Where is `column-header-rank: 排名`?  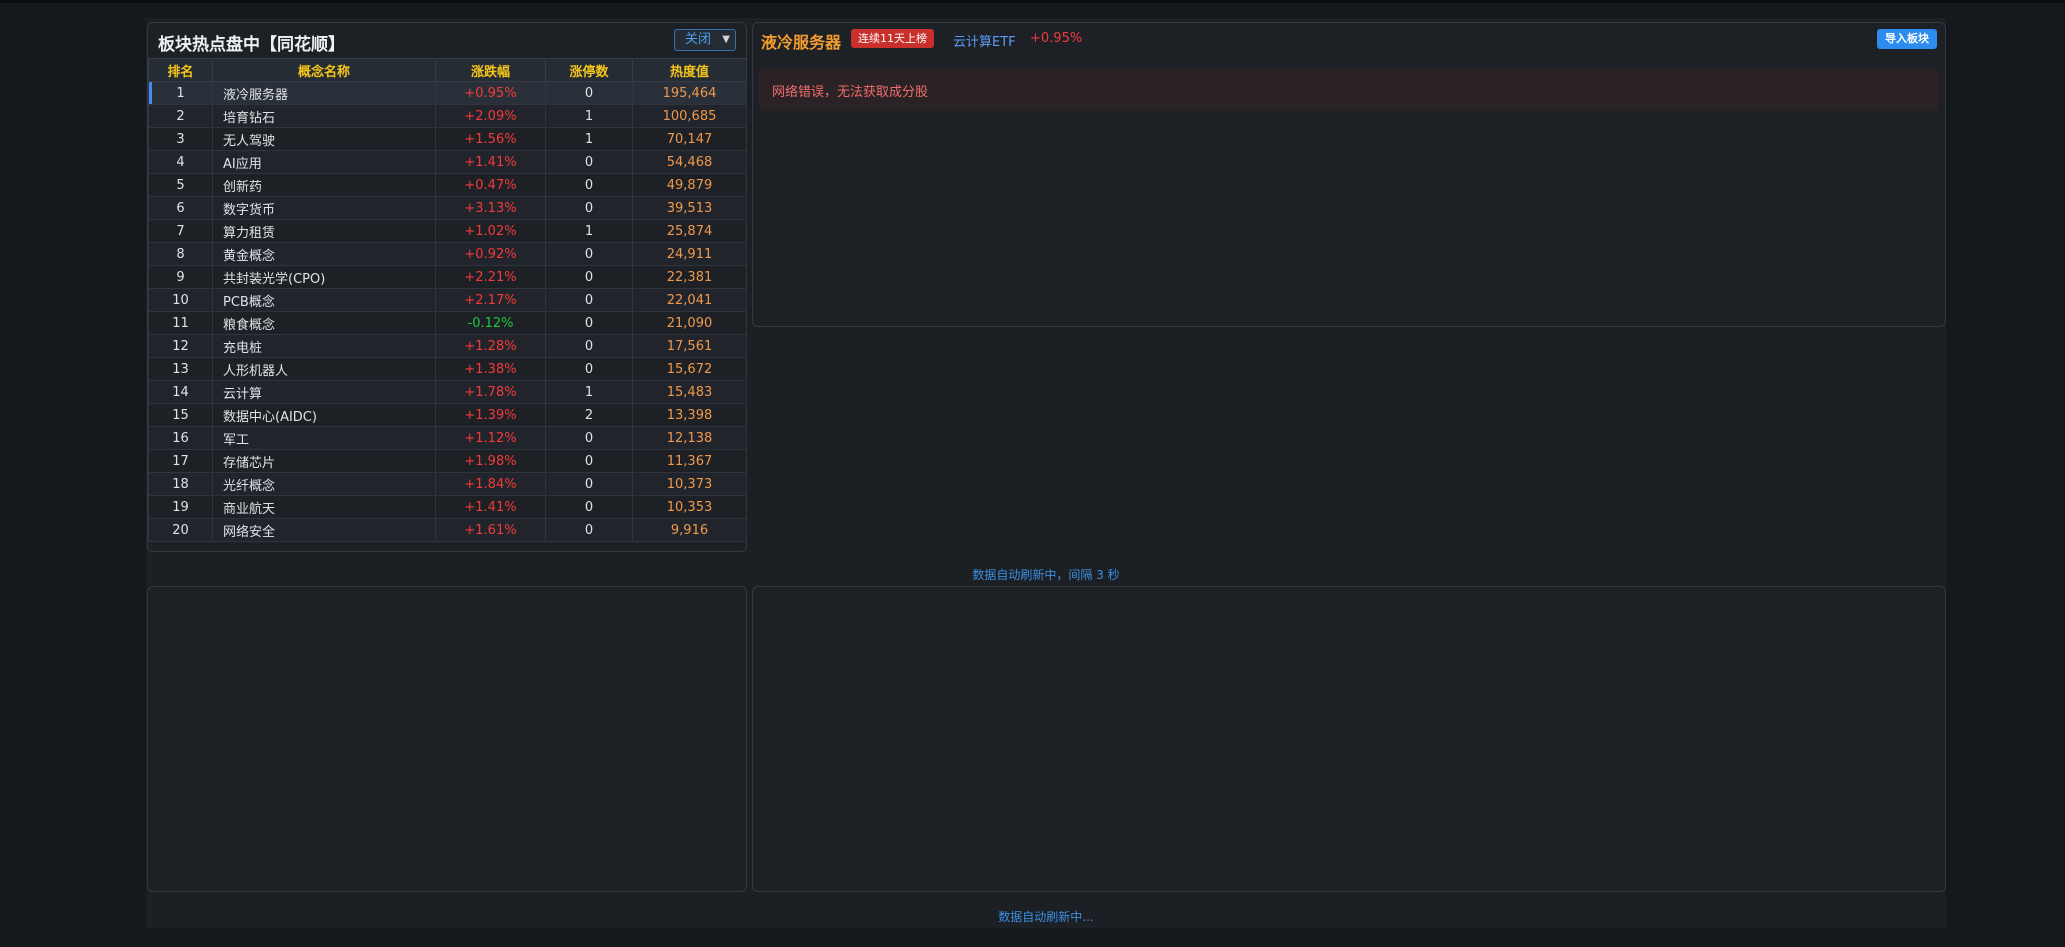
column-header-rank: 排名 is located at coordinates (180, 70).